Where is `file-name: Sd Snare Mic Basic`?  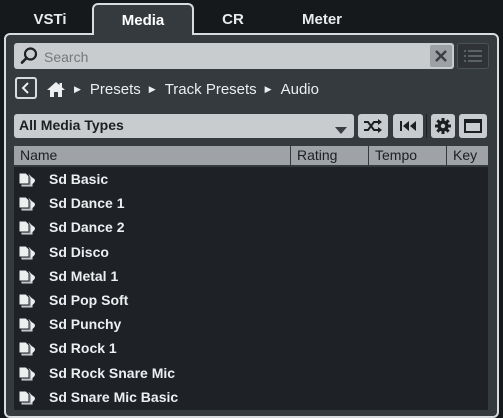
file-name: Sd Snare Mic Basic is located at coordinates (114, 396).